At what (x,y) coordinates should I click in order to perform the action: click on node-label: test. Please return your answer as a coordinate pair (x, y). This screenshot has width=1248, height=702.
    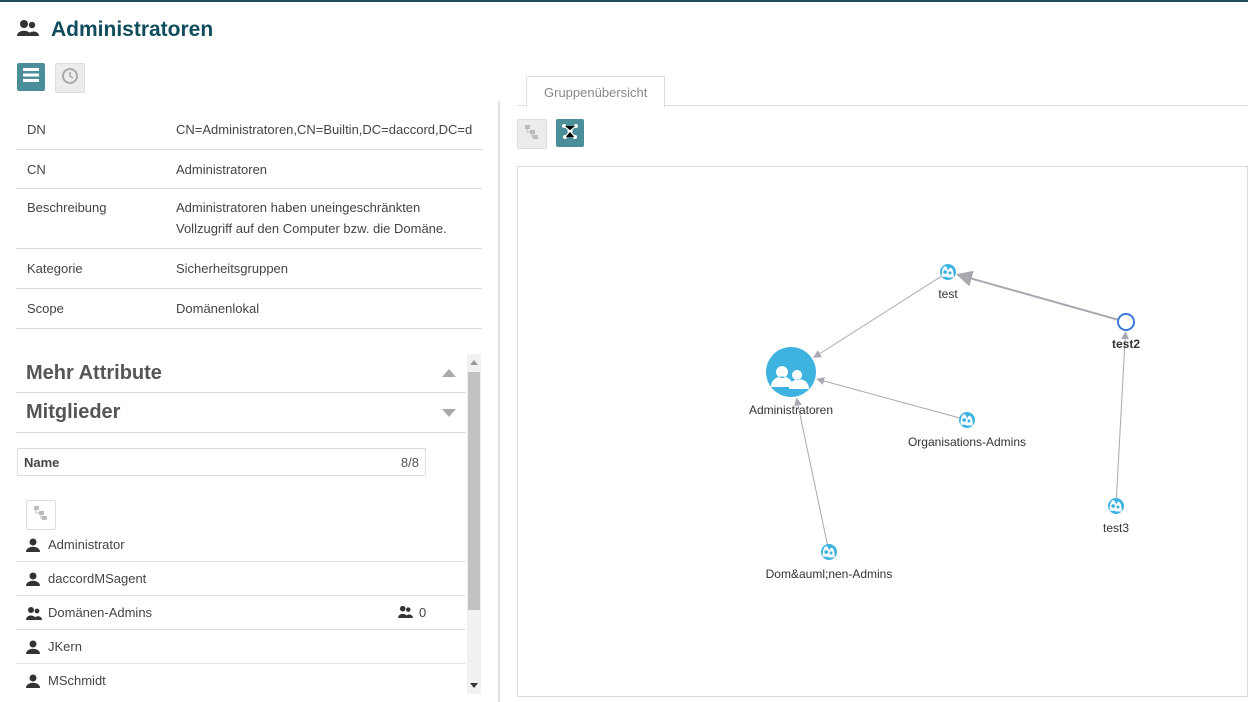
    Looking at the image, I should click on (948, 294).